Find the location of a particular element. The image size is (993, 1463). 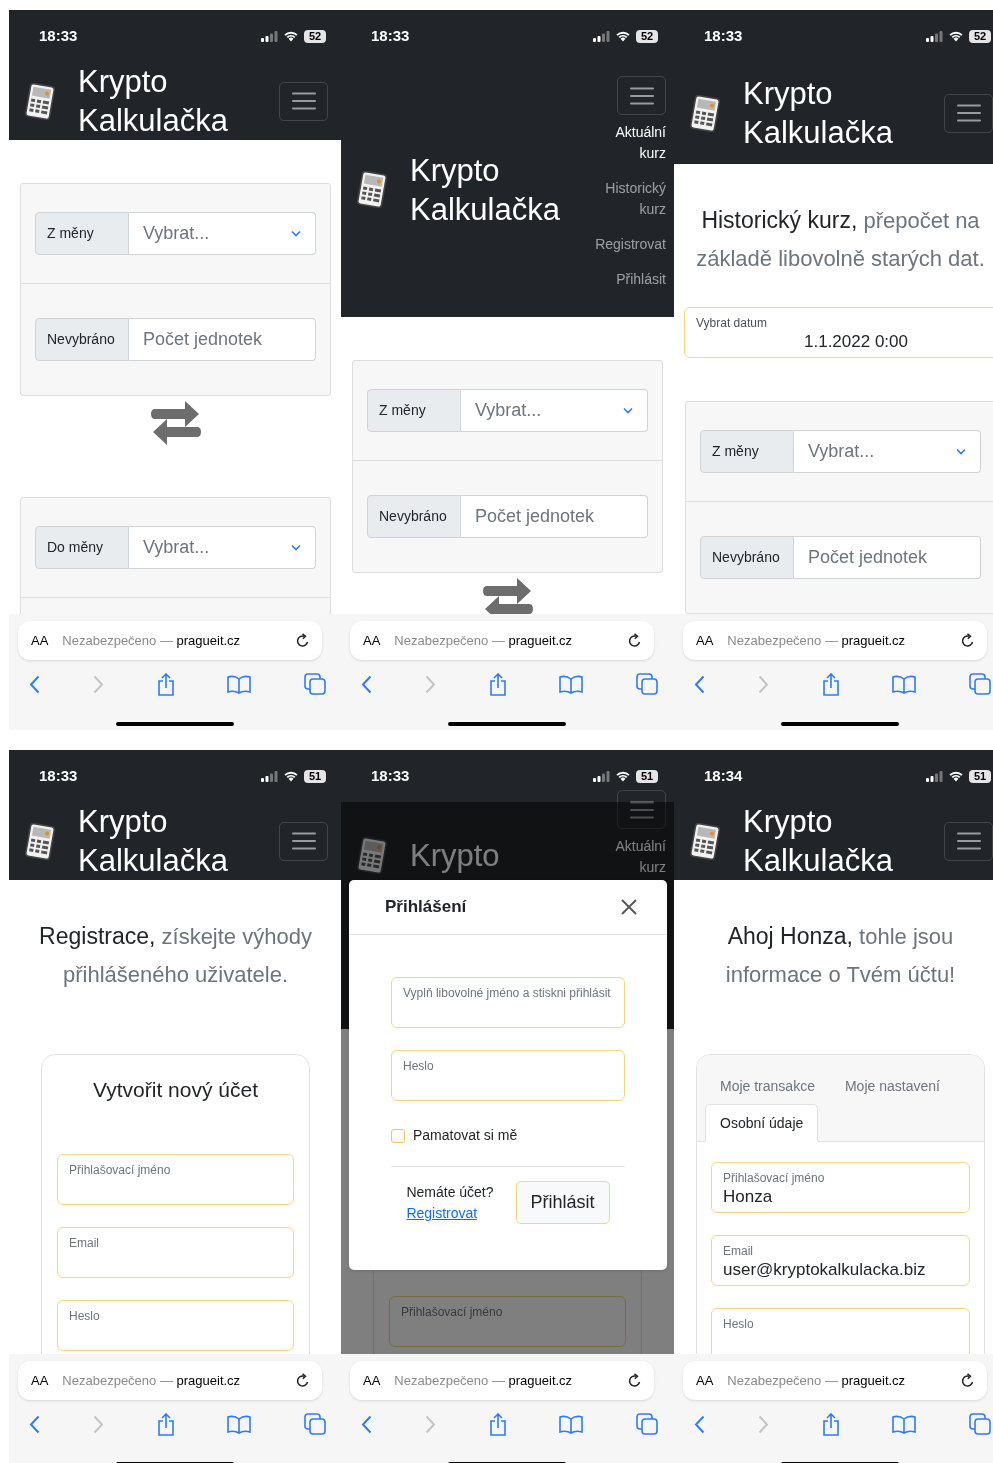

text-field: Email user@kryptokalkulacka.biz is located at coordinates (840, 1260).